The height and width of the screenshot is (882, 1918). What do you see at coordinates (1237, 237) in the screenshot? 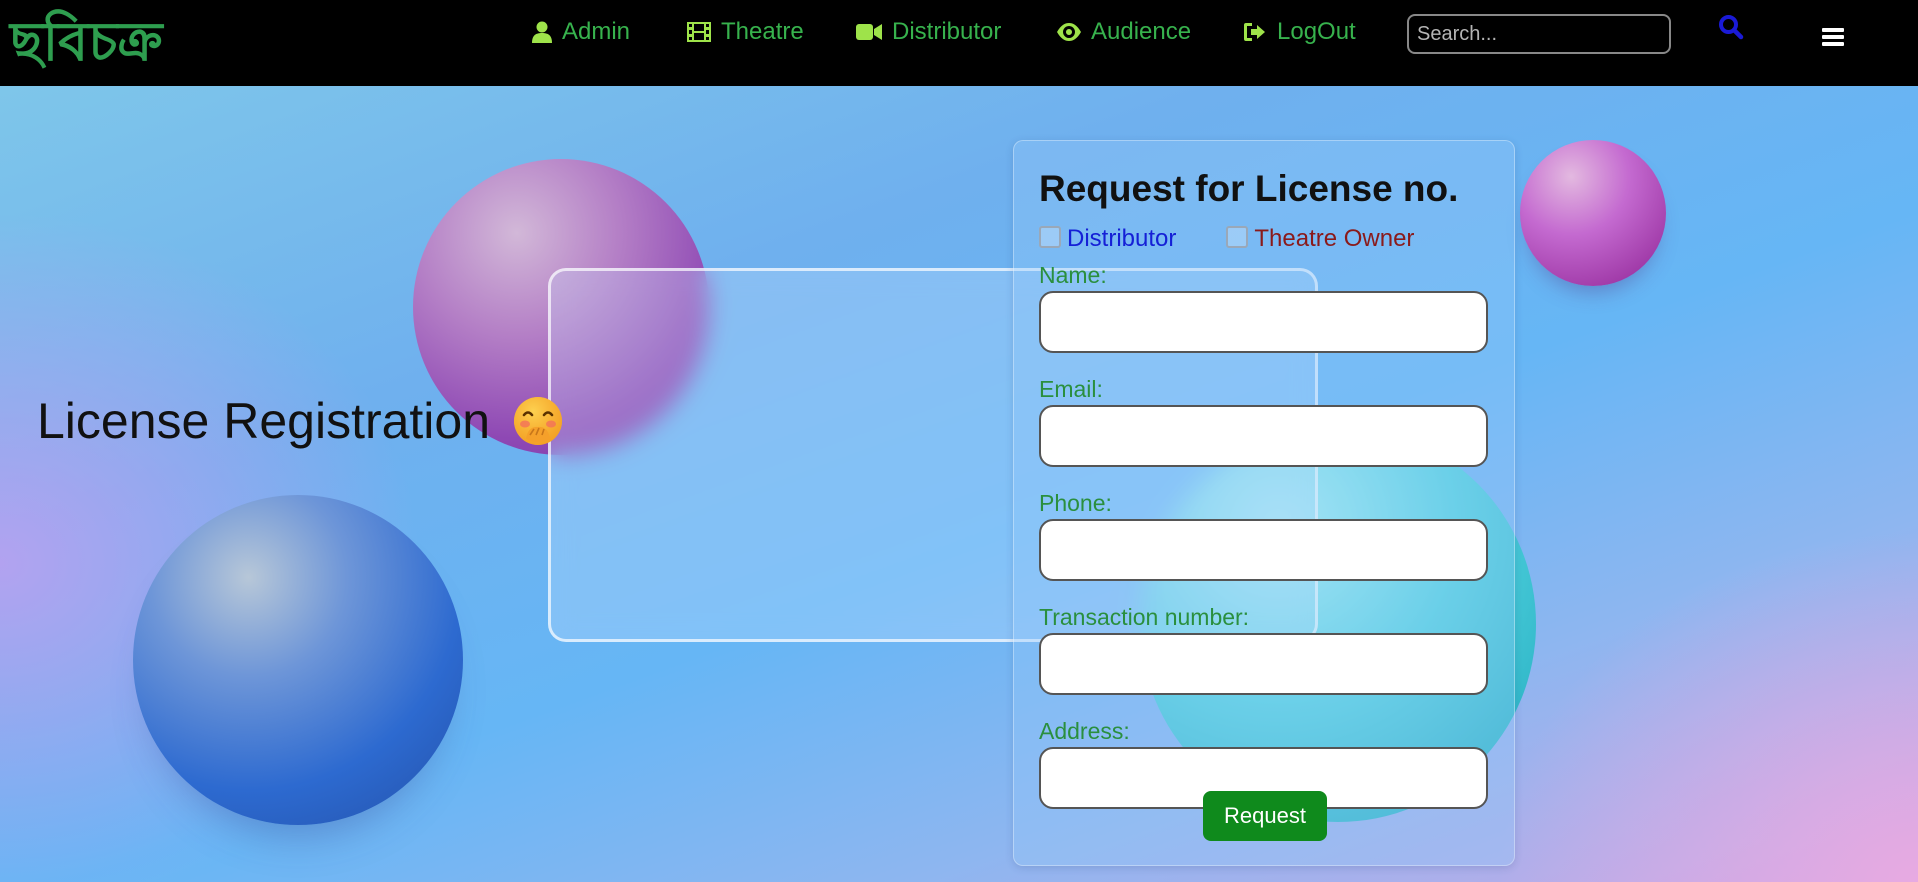
I see `theatre-owner-checkbox` at bounding box center [1237, 237].